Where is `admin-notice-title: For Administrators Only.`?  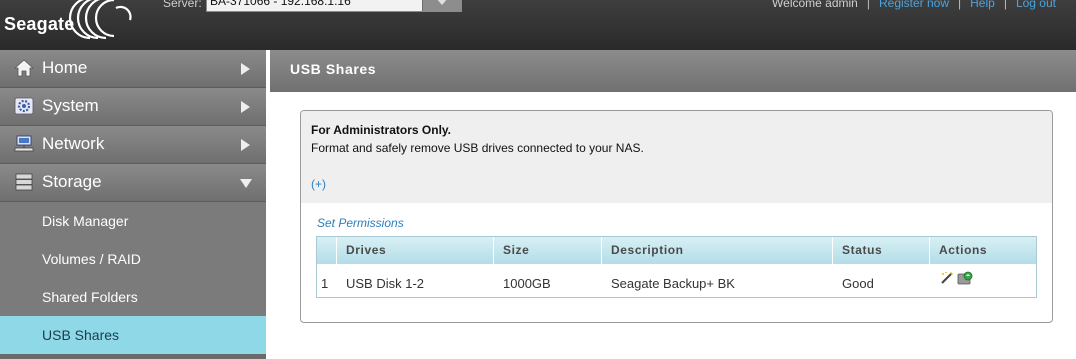 admin-notice-title: For Administrators Only. is located at coordinates (381, 130).